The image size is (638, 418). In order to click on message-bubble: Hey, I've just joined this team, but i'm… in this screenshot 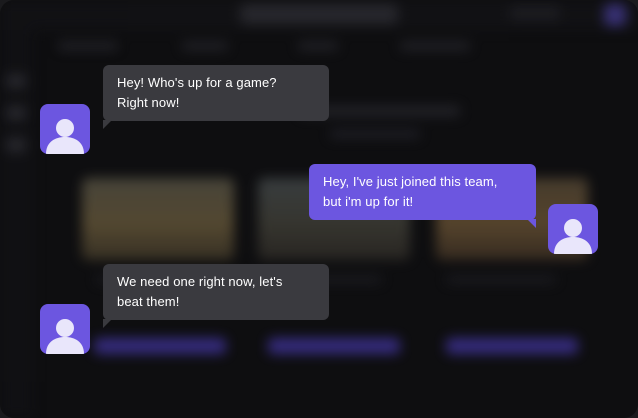, I will do `click(422, 192)`.